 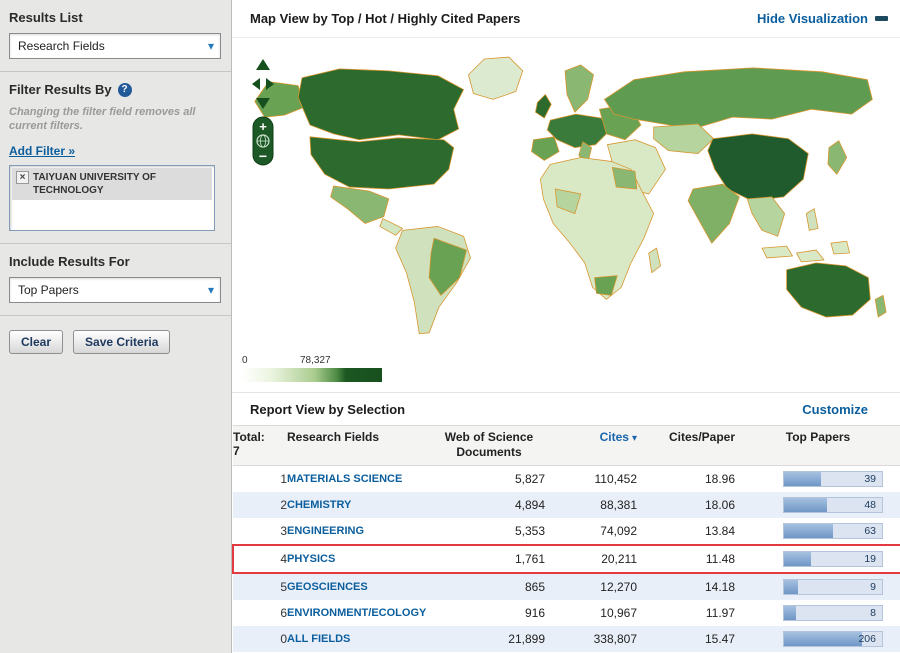 What do you see at coordinates (69, 261) in the screenshot?
I see `include-results-label: Include Results For` at bounding box center [69, 261].